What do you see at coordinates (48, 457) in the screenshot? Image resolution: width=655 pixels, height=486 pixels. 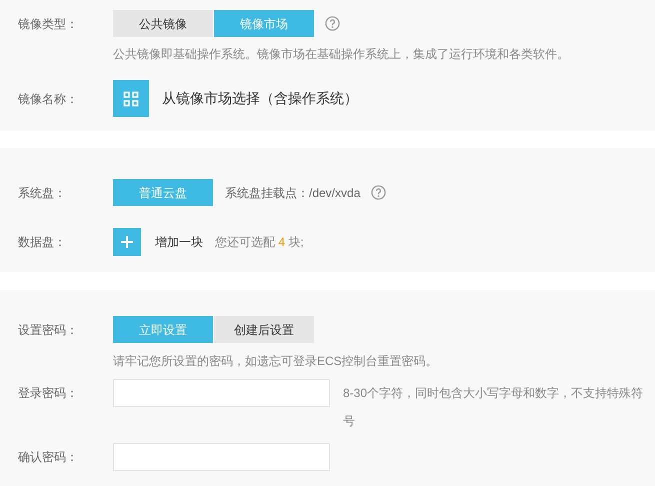 I see `field-label: 确认密码：` at bounding box center [48, 457].